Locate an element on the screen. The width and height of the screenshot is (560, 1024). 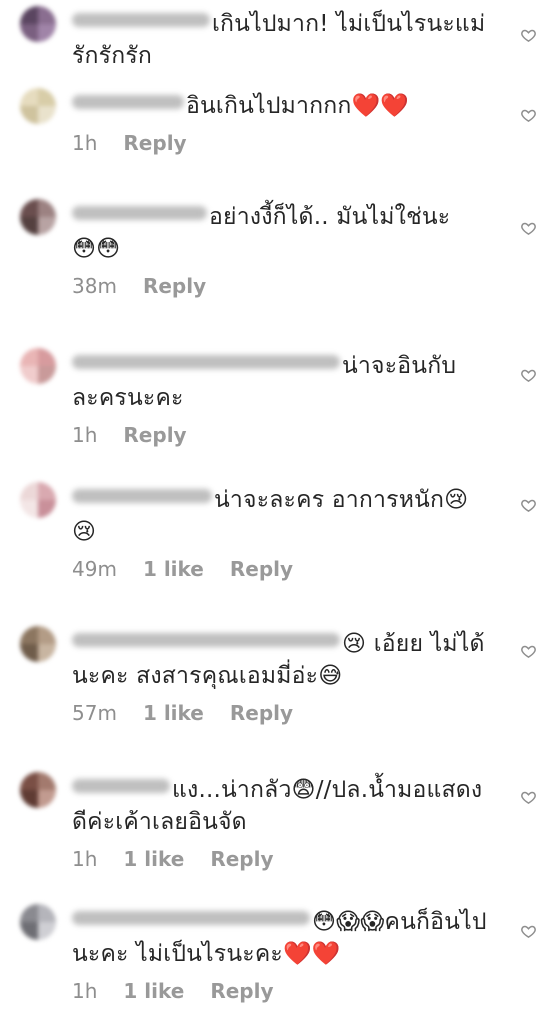
comment-text: อินเกินไปมากกก❤️❤️ is located at coordinates (298, 106).